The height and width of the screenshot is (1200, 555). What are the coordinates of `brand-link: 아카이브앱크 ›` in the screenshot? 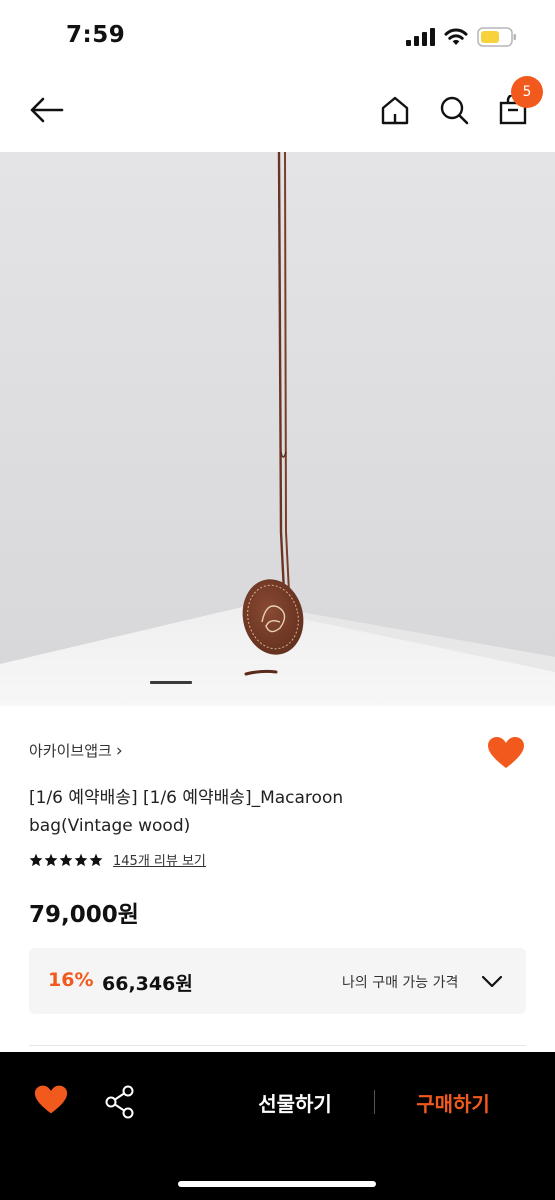 It's located at (76, 750).